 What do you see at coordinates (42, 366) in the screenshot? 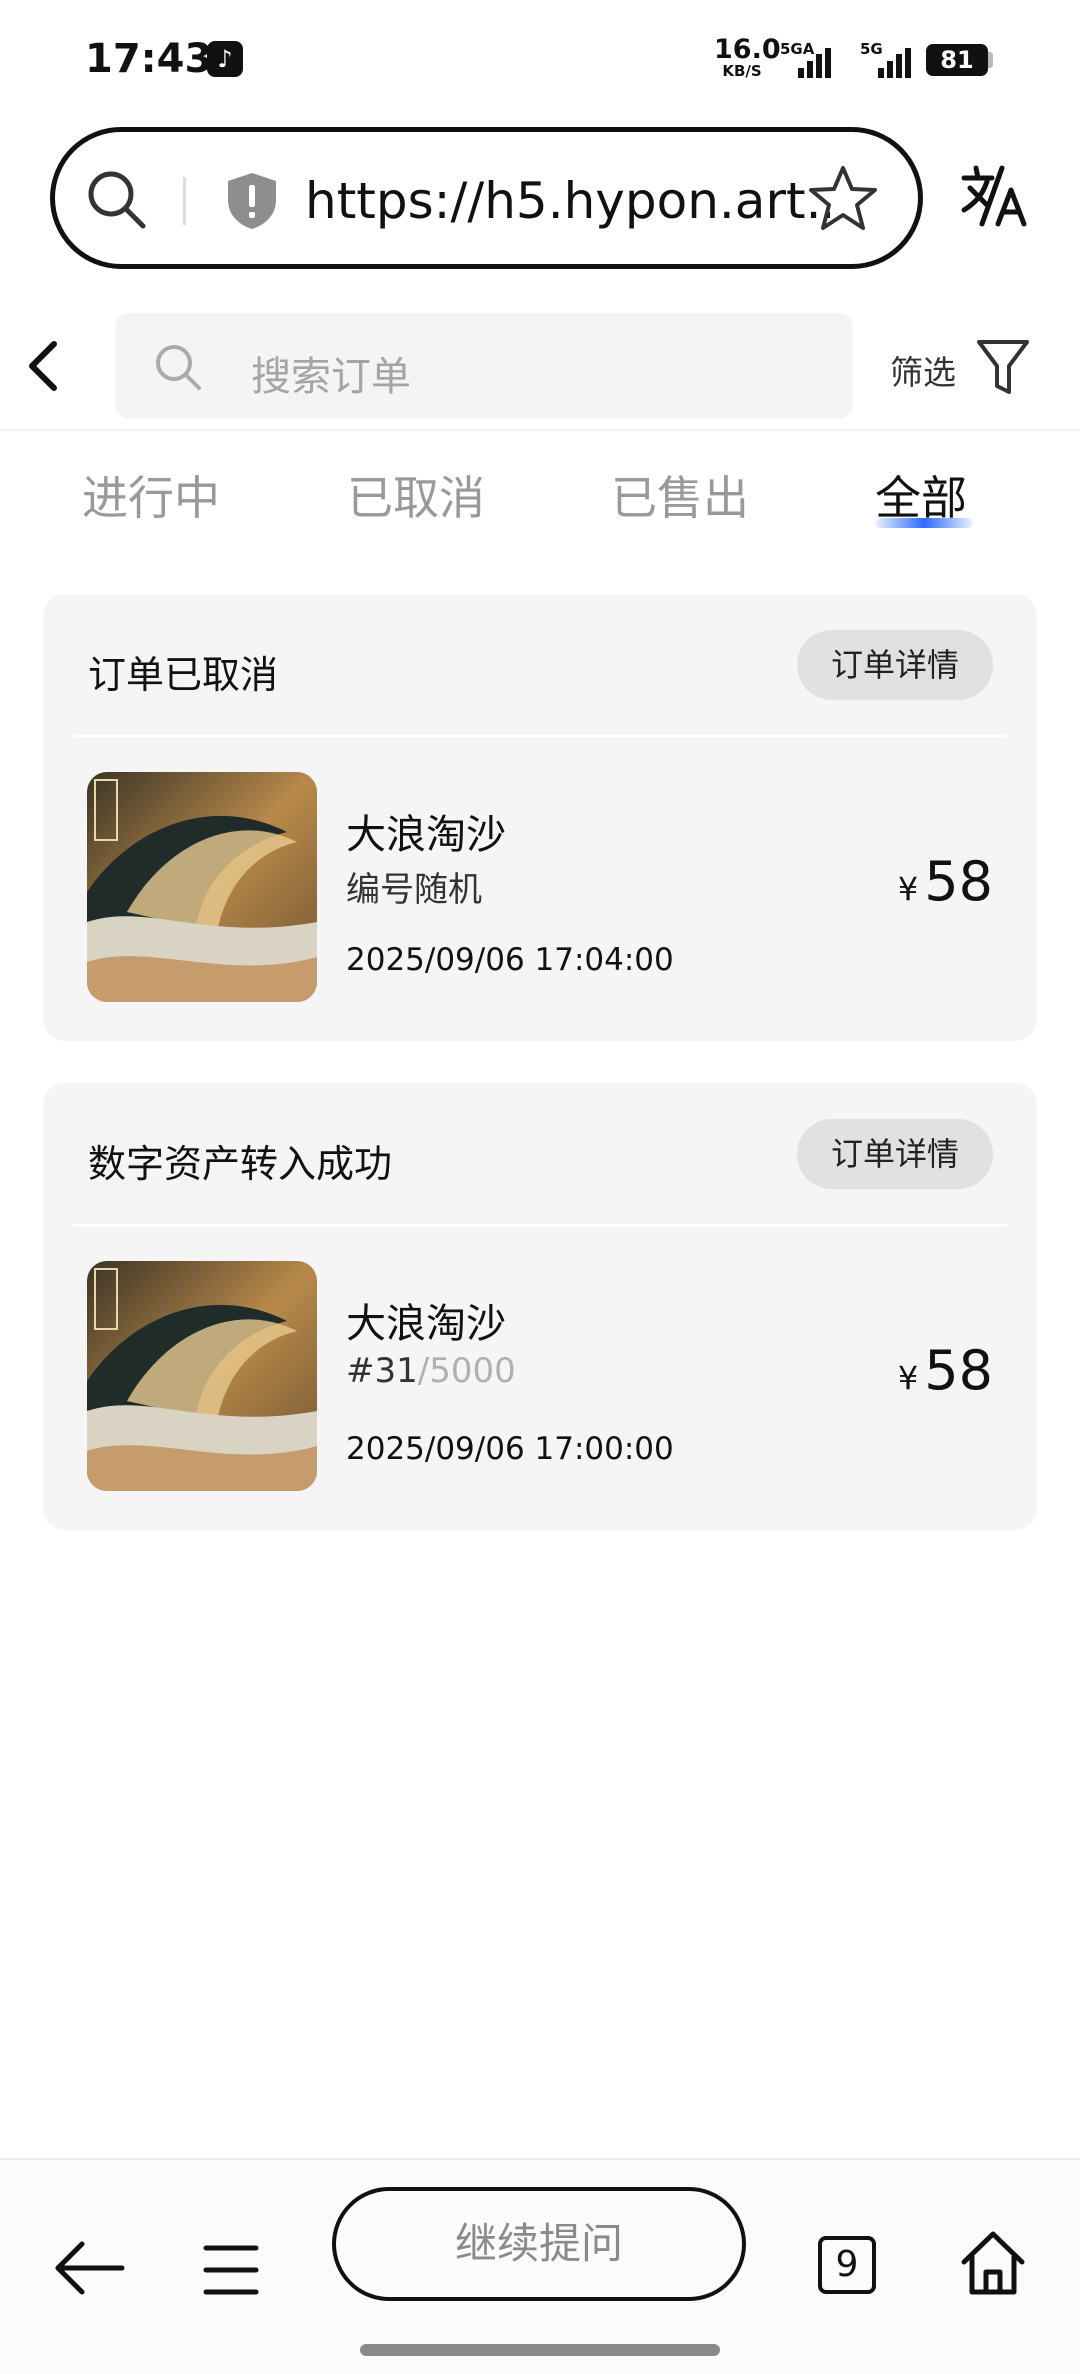
I see `back-icon` at bounding box center [42, 366].